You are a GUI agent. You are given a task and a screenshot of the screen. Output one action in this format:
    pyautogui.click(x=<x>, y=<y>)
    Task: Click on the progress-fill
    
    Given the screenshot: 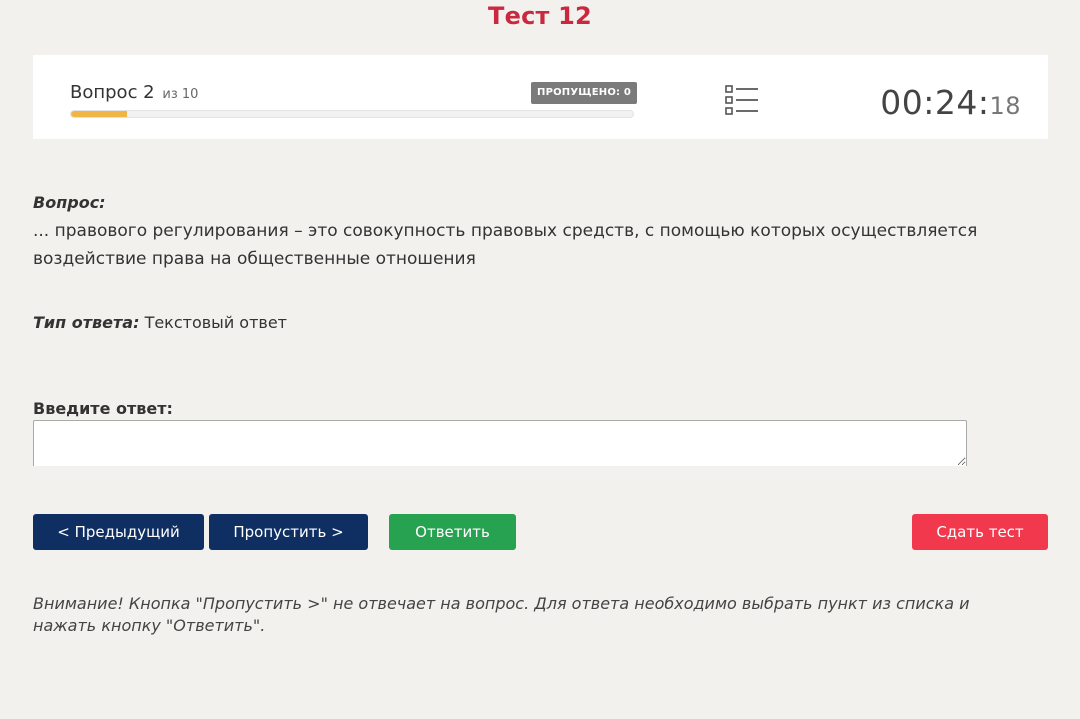 What is the action you would take?
    pyautogui.click(x=99, y=114)
    